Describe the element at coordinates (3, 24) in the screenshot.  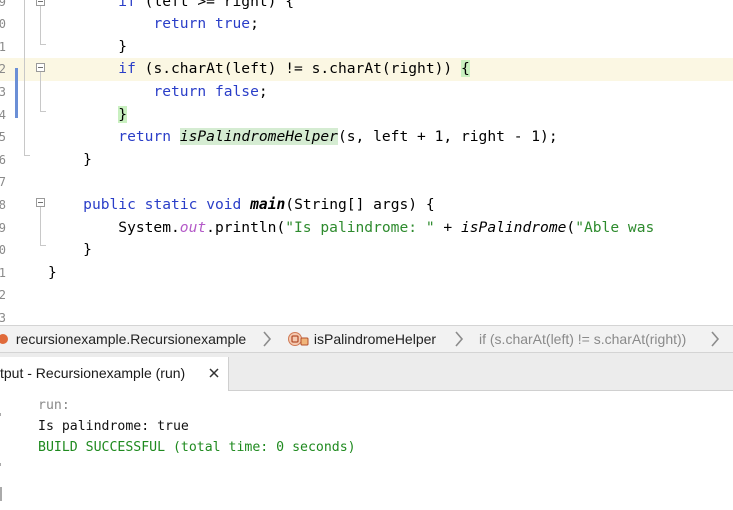
I see `line-number: 0` at that location.